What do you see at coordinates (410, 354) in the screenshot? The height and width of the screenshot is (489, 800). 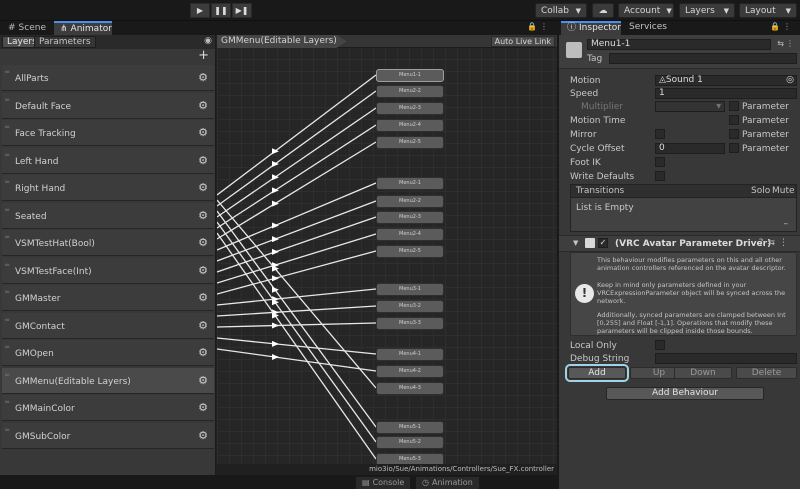 I see `state-node: Menu4-1` at bounding box center [410, 354].